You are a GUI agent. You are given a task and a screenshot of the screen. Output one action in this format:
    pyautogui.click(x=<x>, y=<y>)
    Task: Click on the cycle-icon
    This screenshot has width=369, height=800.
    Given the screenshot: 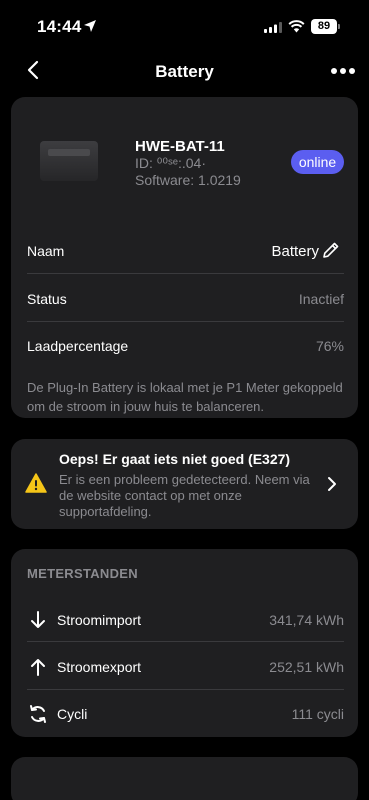 What is the action you would take?
    pyautogui.click(x=38, y=714)
    